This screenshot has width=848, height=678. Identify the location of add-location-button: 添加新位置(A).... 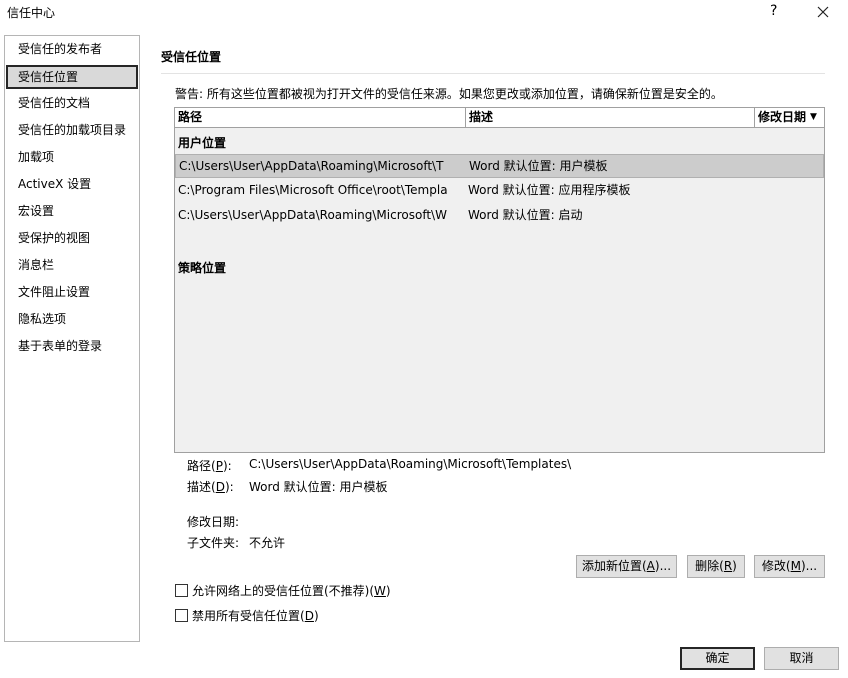
(626, 566).